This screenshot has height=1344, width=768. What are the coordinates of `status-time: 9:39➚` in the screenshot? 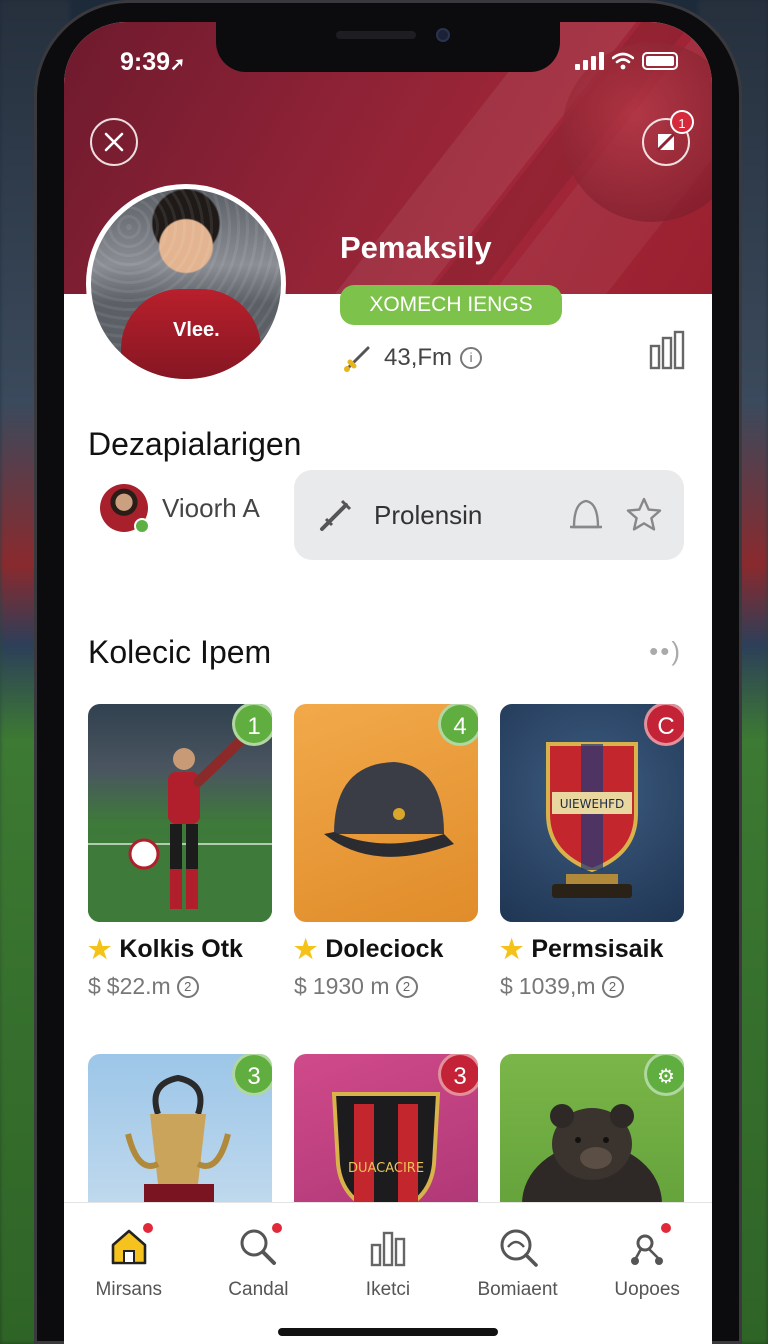 It's located at (152, 62).